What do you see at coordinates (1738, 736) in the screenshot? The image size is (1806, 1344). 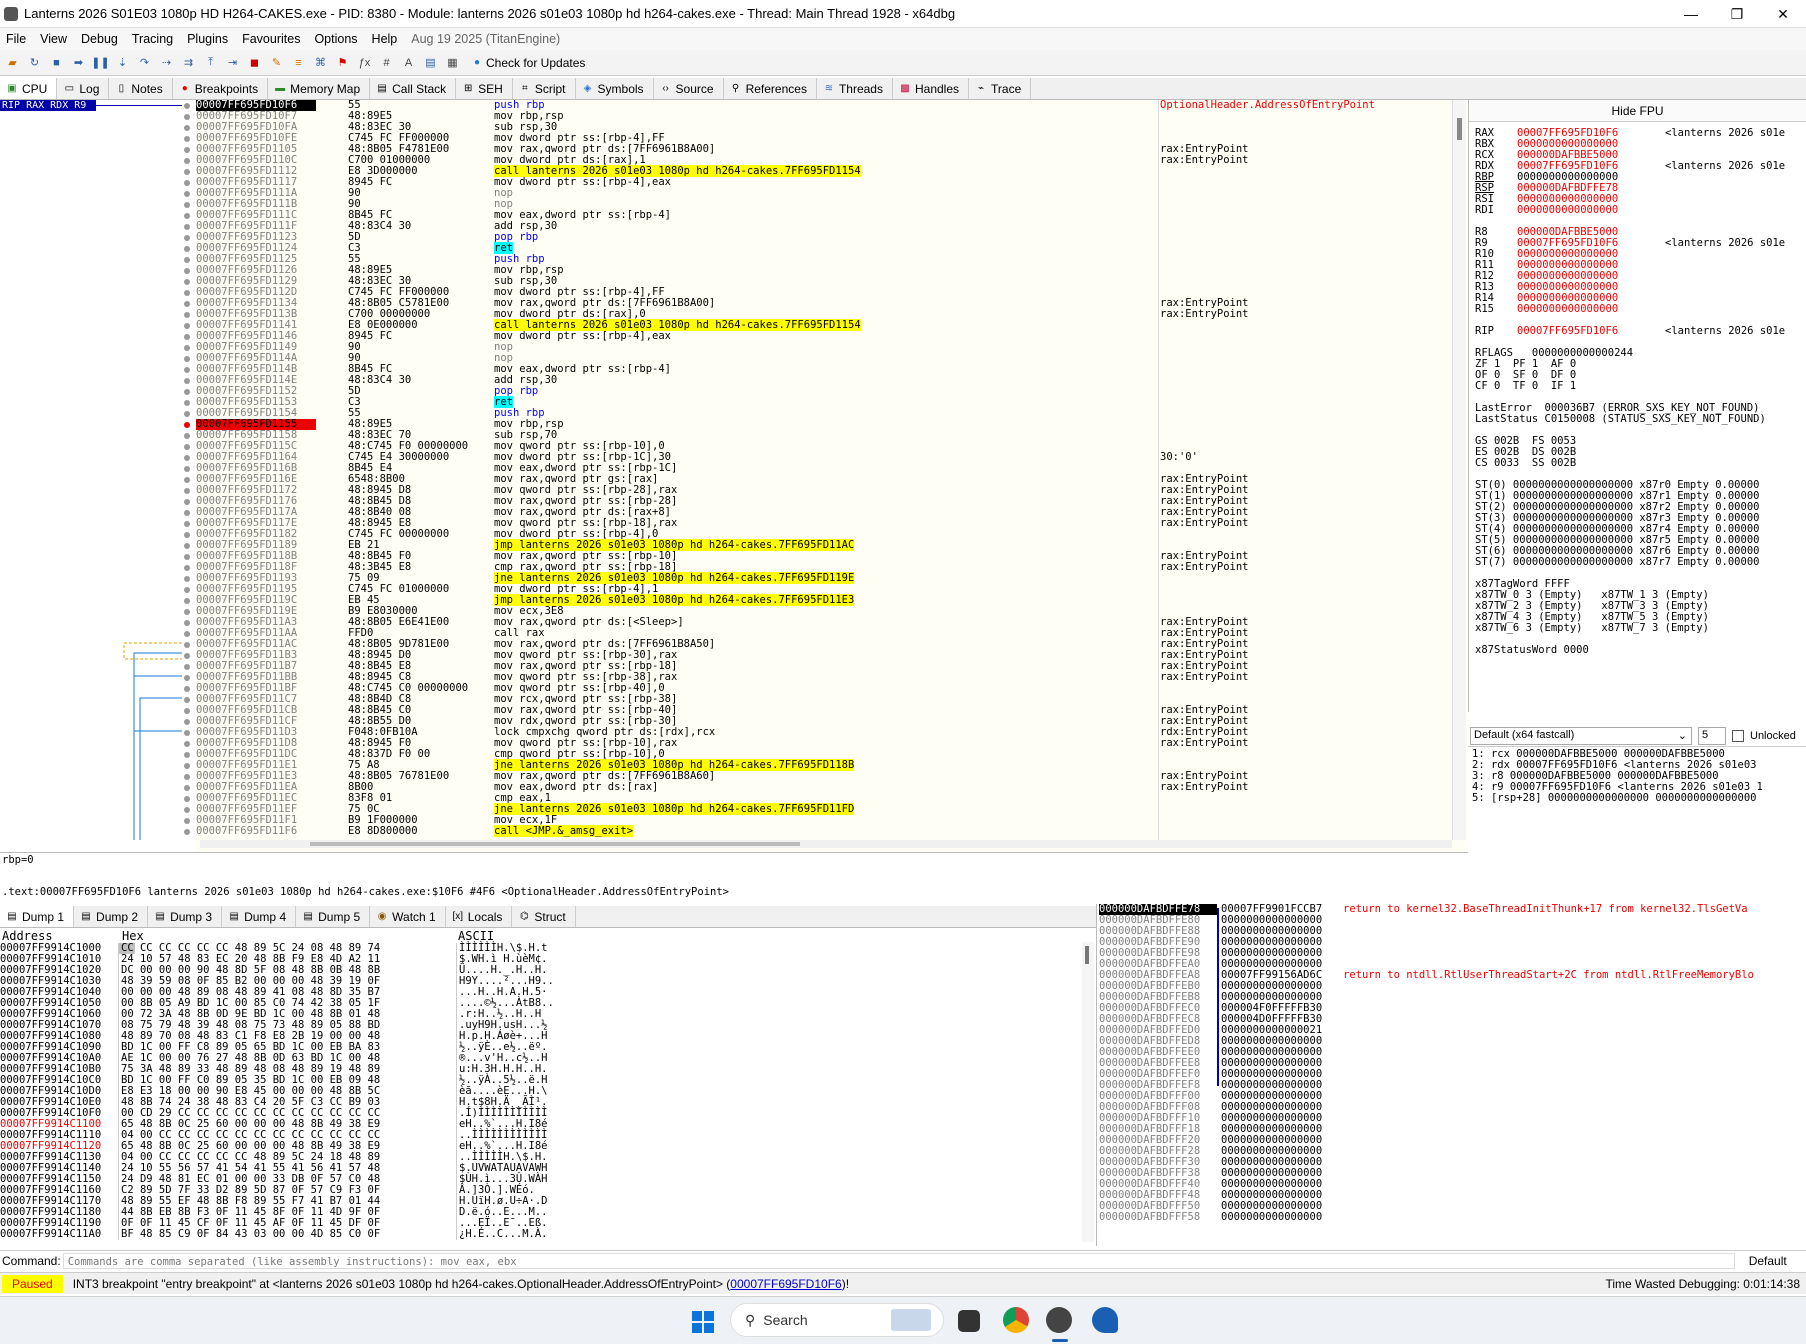 I see `unlocked-checkbox` at bounding box center [1738, 736].